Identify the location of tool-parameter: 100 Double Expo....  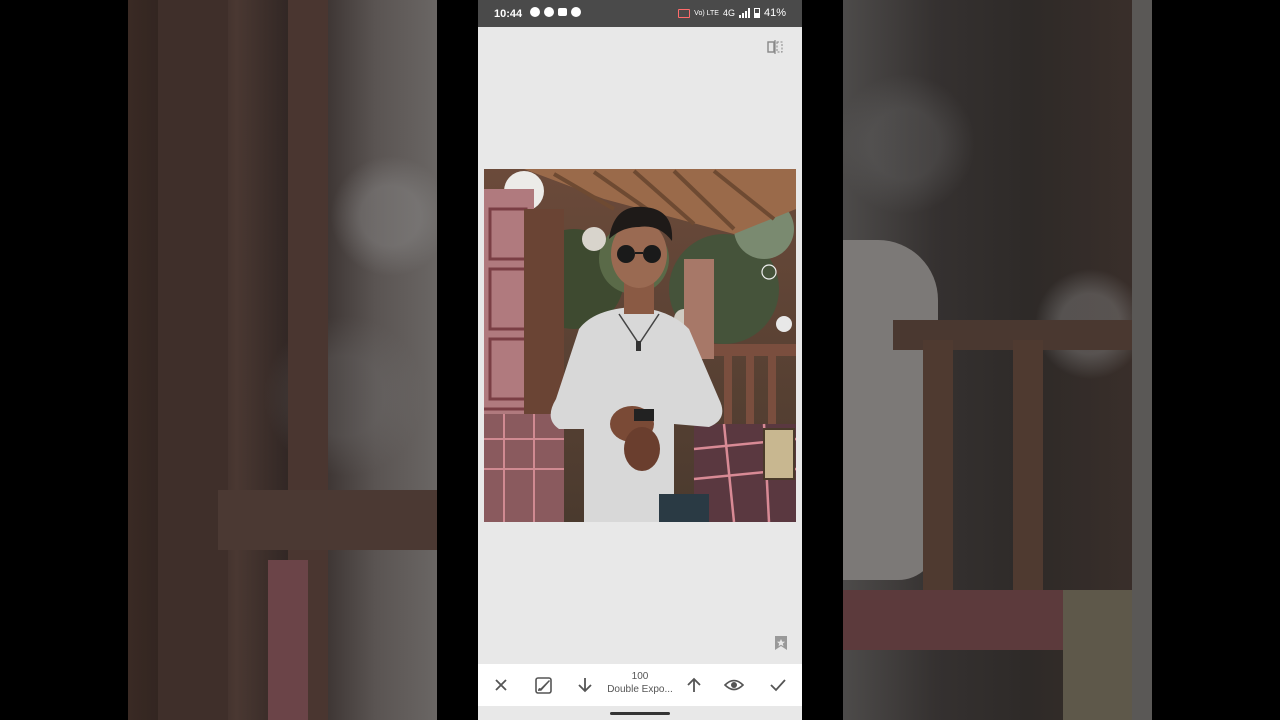
(640, 684).